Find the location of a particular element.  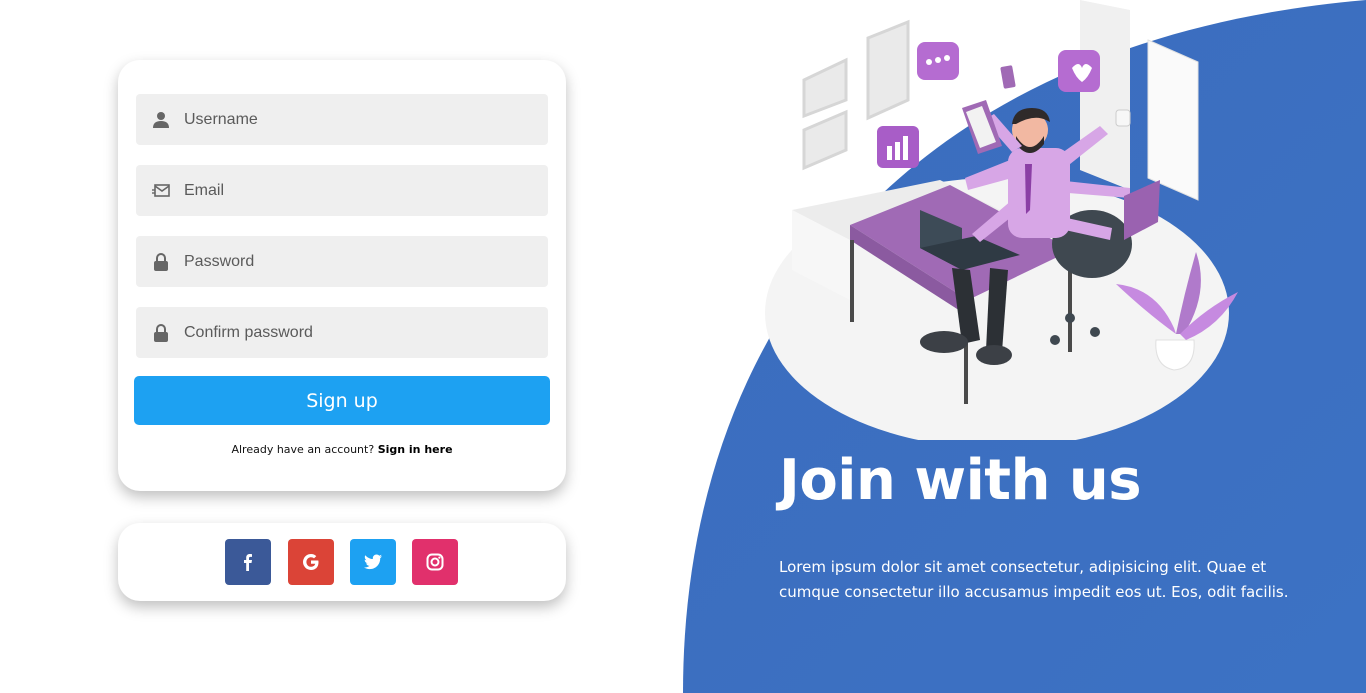

signin-prompt-line: Already have an account? Sign in here is located at coordinates (342, 449).